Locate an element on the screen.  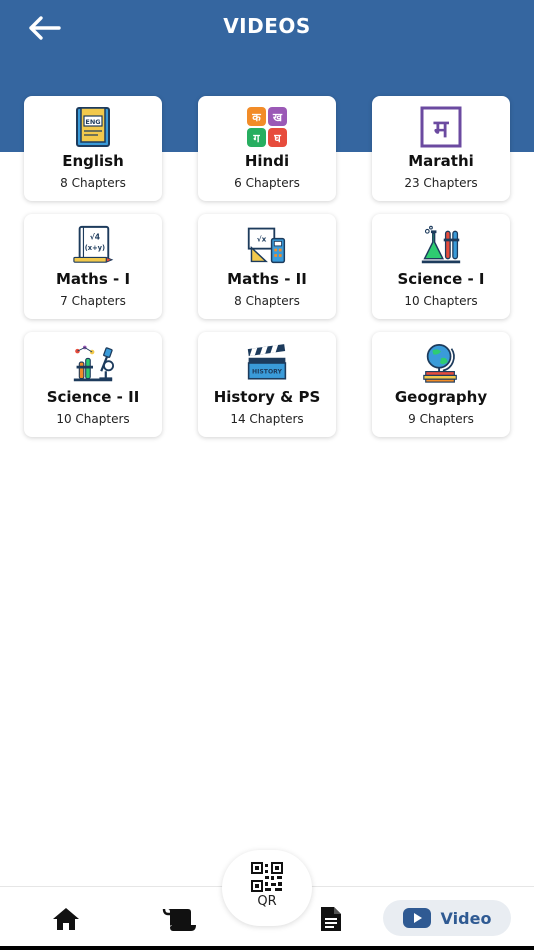
subject-card-science-2: Science - II 10 Chapters is located at coordinates (93, 384).